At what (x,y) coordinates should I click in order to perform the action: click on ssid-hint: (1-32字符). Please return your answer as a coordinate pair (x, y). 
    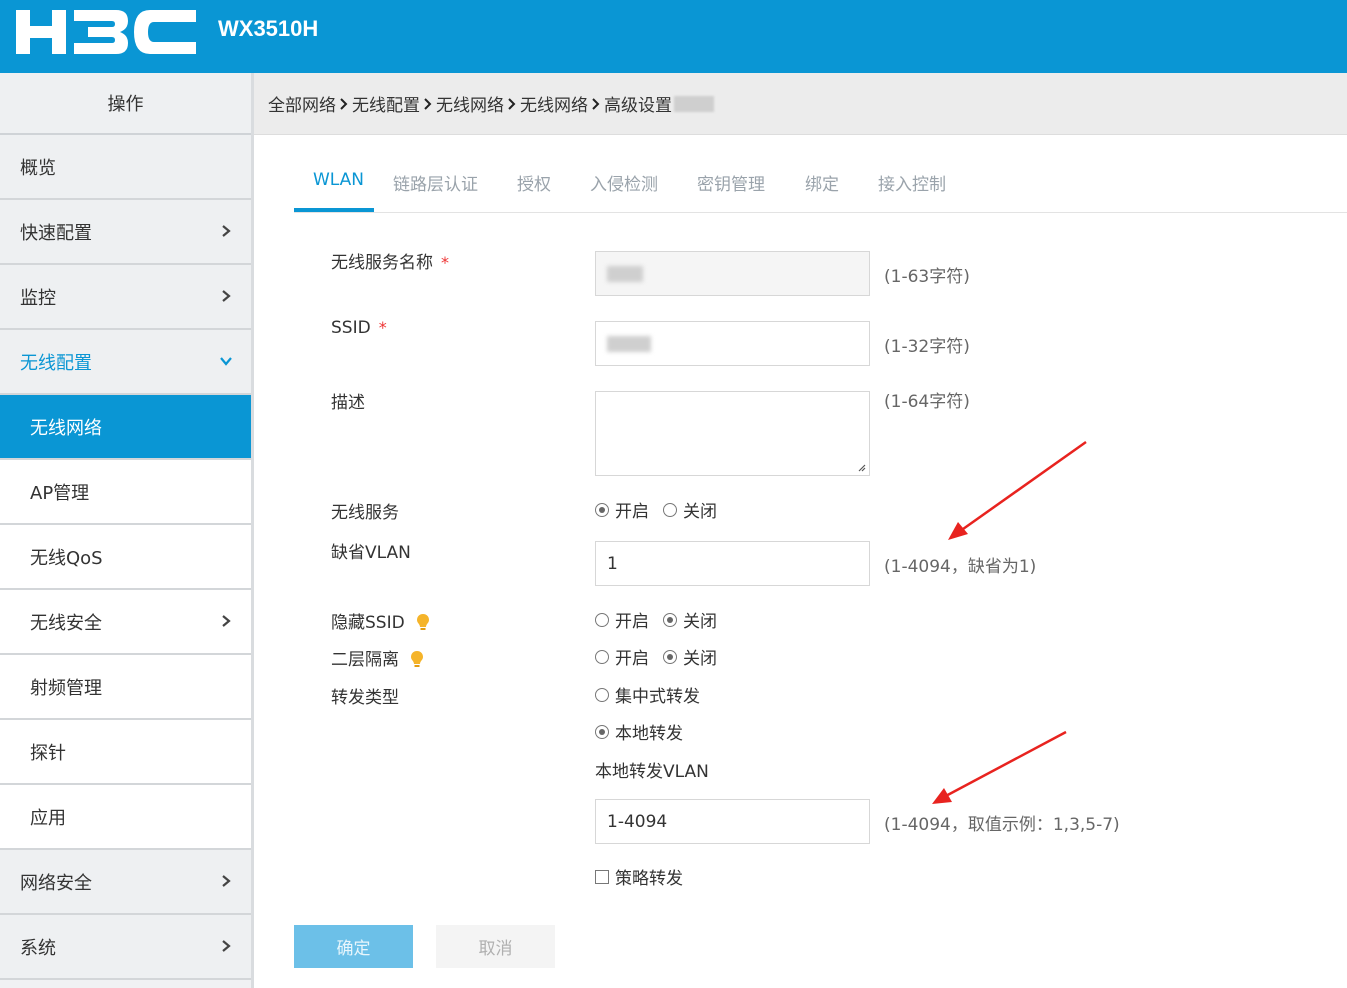
    Looking at the image, I should click on (927, 347).